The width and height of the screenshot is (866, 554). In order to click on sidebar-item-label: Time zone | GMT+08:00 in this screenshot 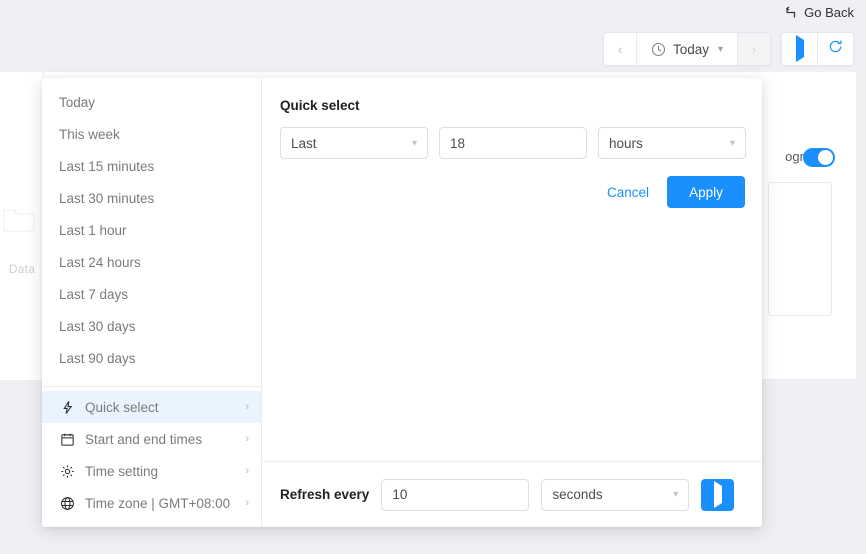, I will do `click(158, 503)`.